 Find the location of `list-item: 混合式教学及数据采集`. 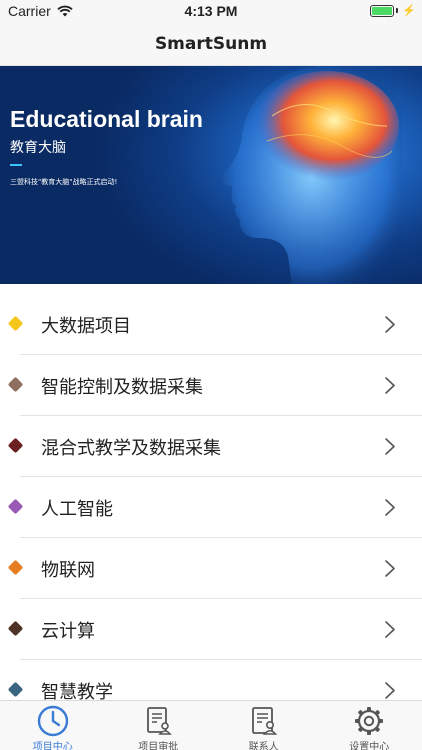

list-item: 混合式教学及数据采集 is located at coordinates (211, 446).